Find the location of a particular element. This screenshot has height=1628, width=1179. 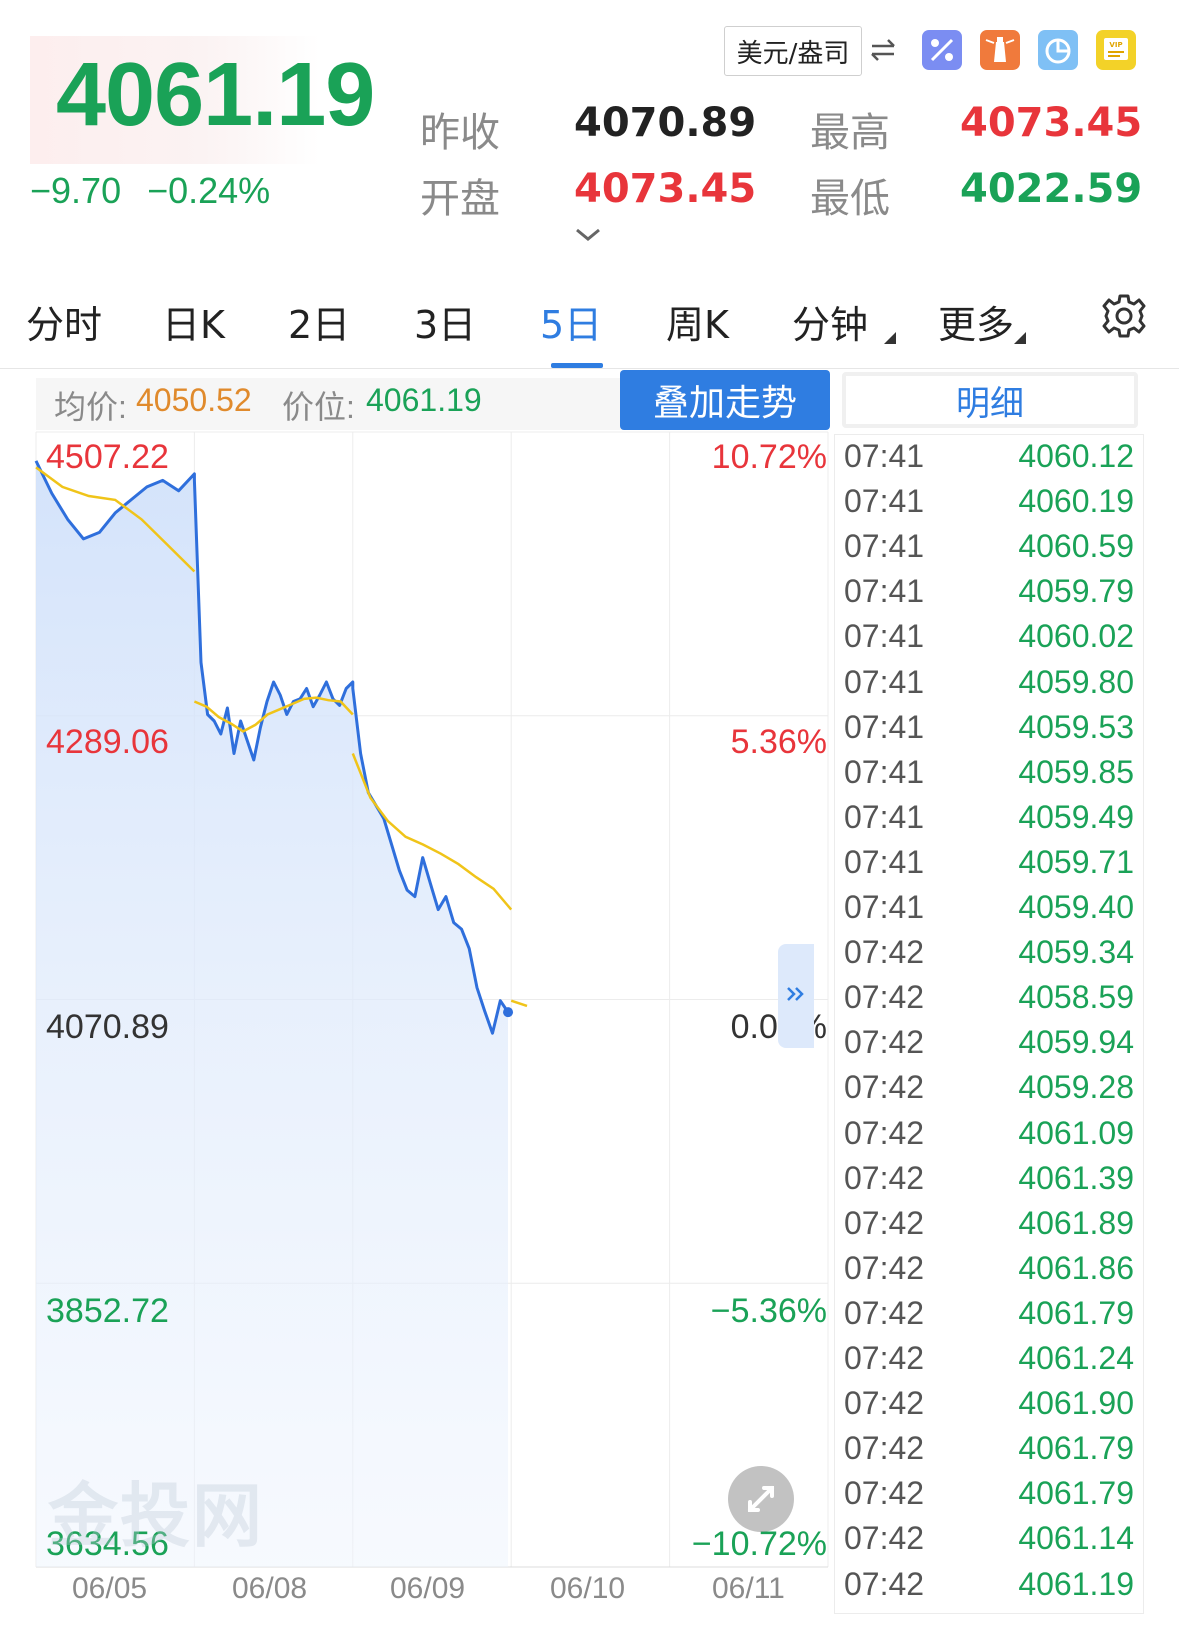

collapse-panel-tab is located at coordinates (796, 996).